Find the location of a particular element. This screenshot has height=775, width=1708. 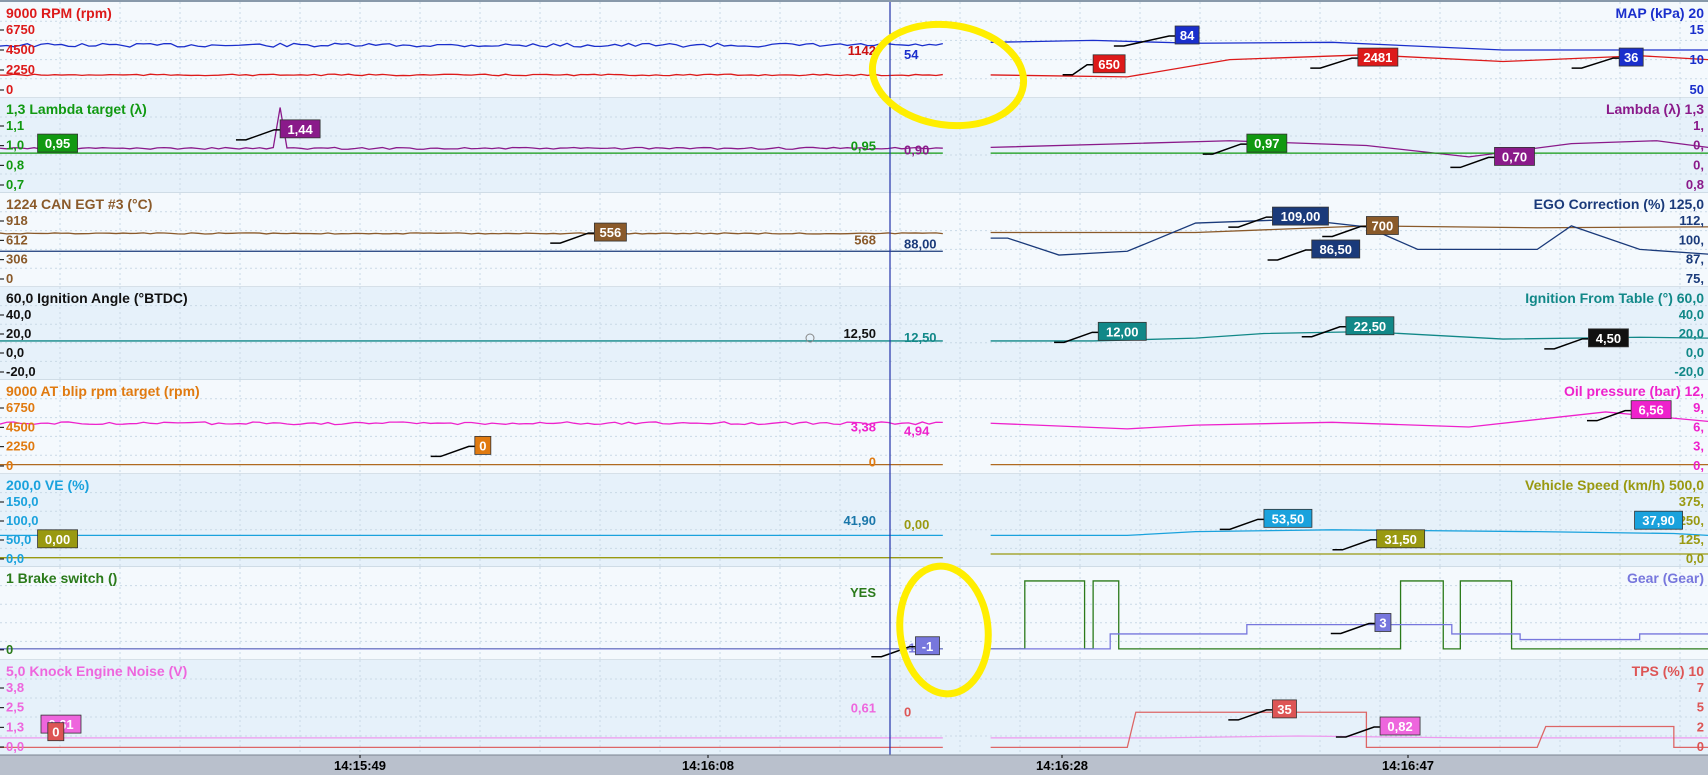

value-tag-label: 53,50 is located at coordinates (1288, 518).